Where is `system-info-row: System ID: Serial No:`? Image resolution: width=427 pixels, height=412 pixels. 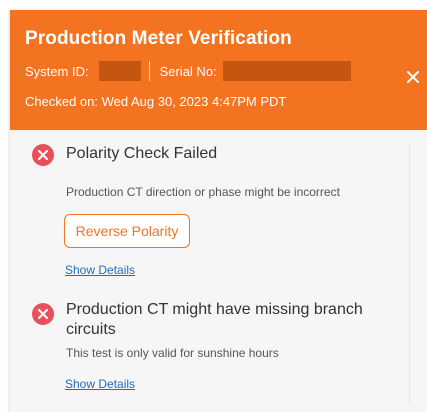 system-info-row: System ID: Serial No: is located at coordinates (188, 71).